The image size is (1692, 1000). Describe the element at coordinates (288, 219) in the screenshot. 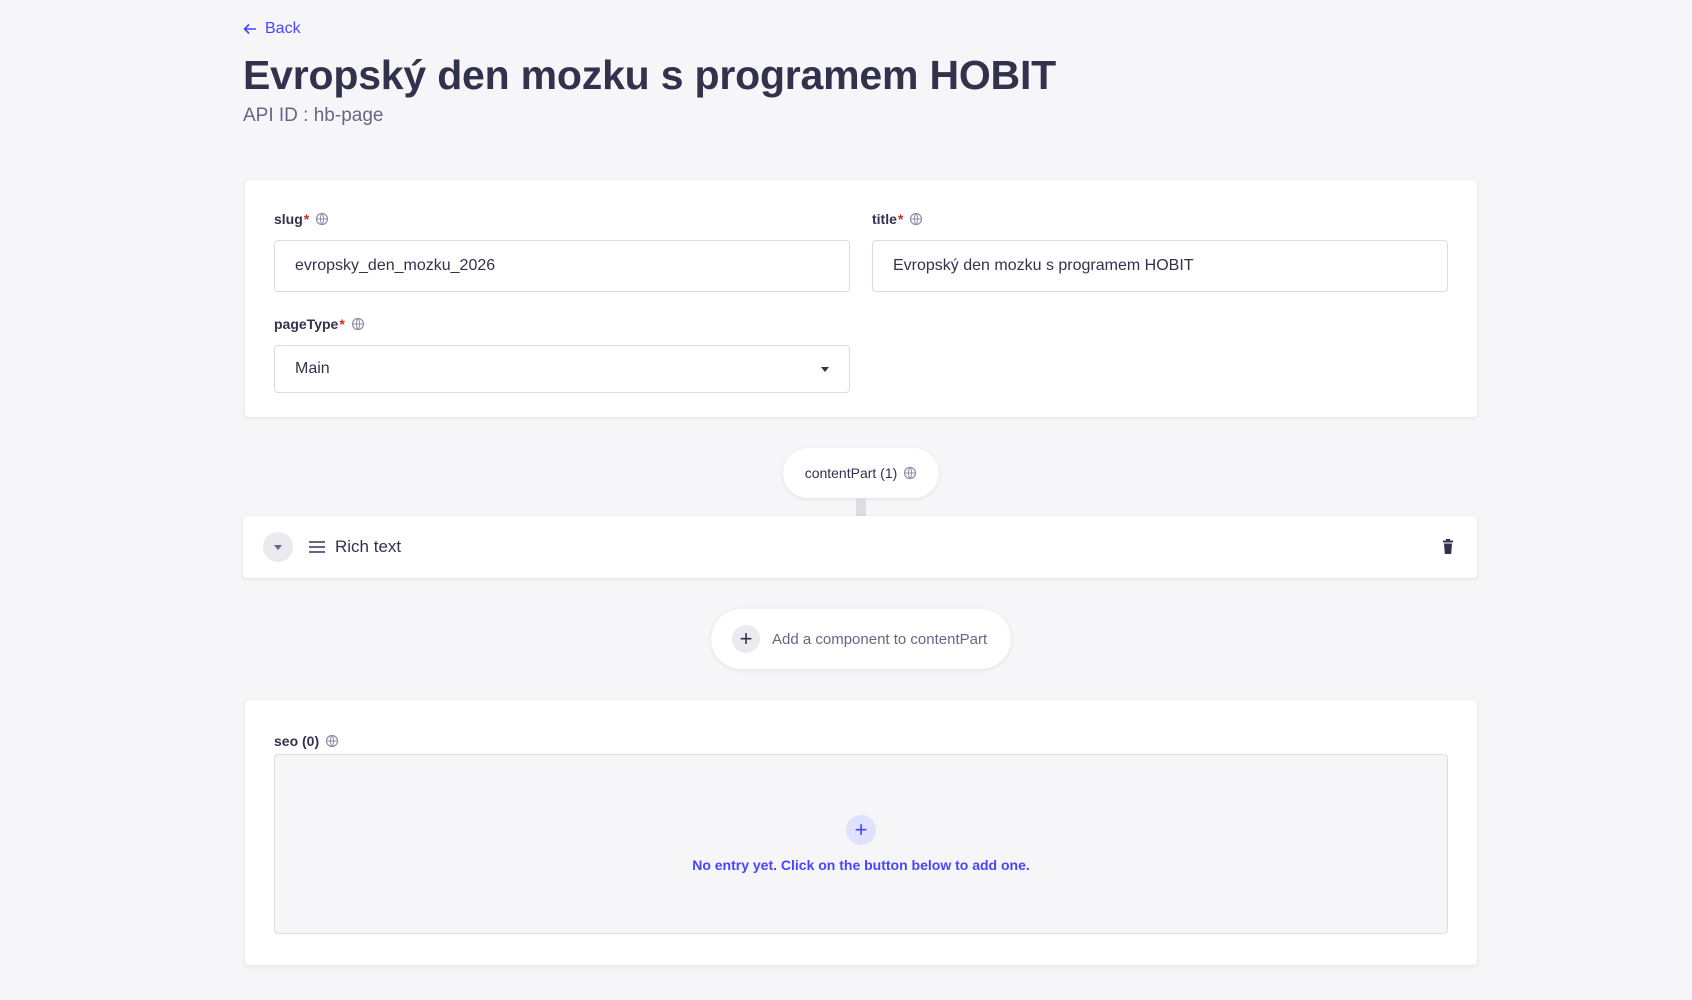

I see `slug-label: slug` at that location.